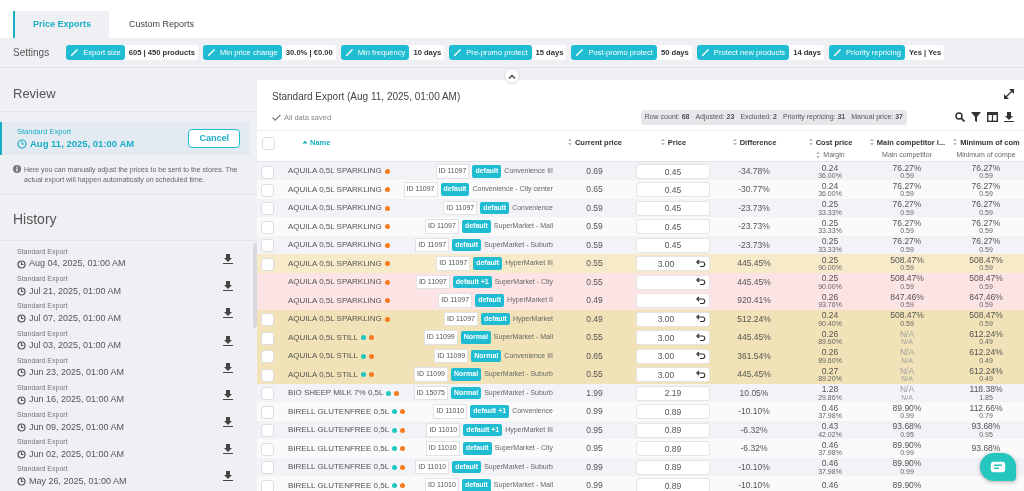 This screenshot has width=1024, height=491. I want to click on search-icon, so click(960, 117).